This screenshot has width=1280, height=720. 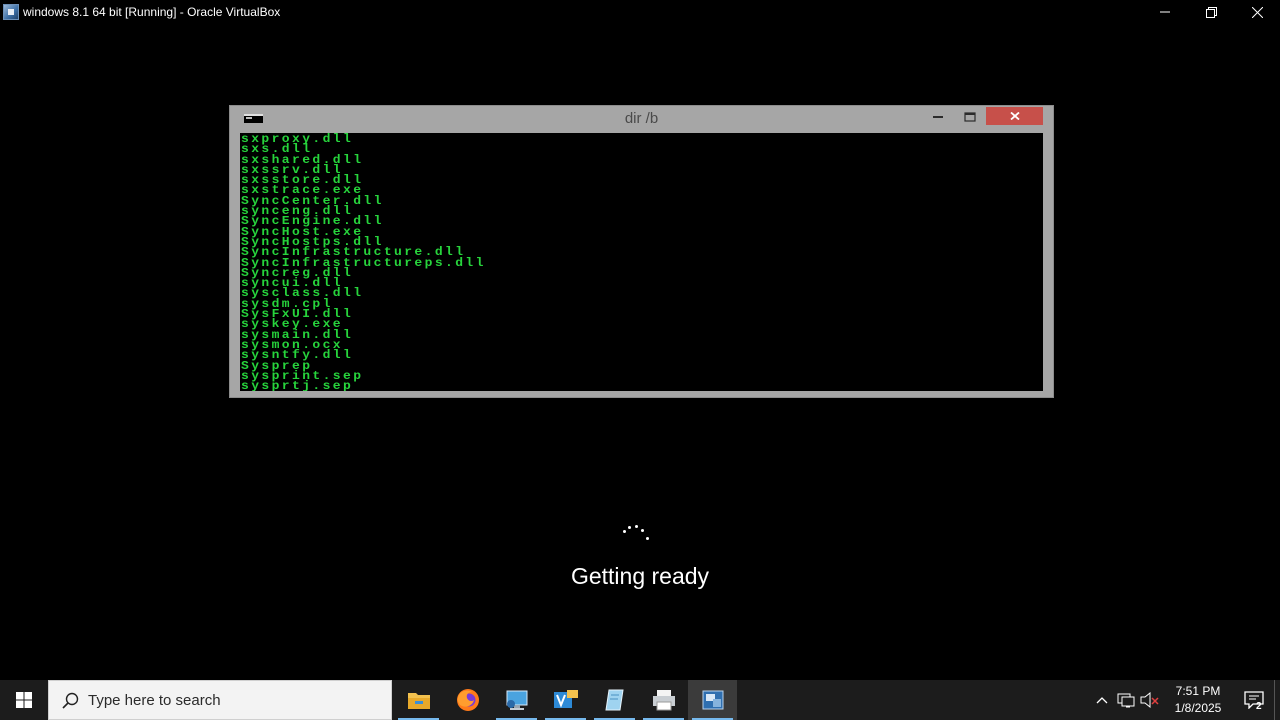 I want to click on show-desktop-button, so click(x=1277, y=700).